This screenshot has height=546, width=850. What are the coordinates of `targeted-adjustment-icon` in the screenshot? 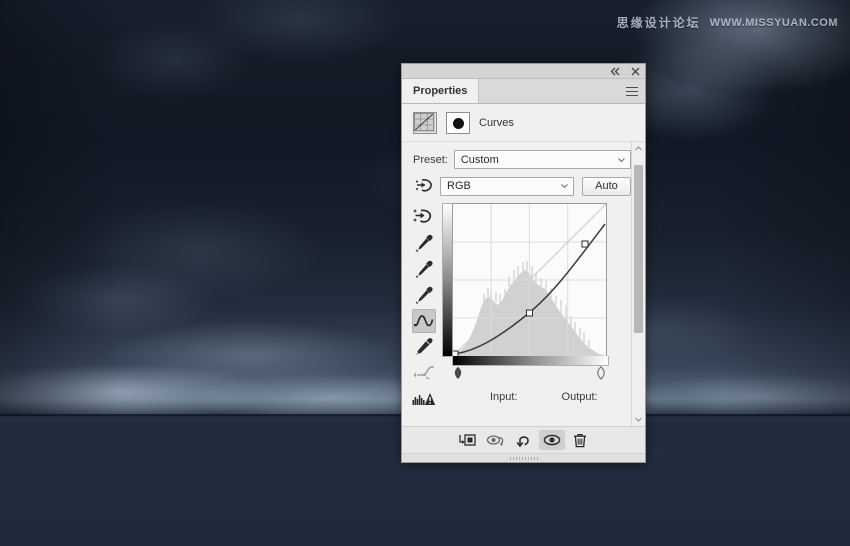 It's located at (424, 217).